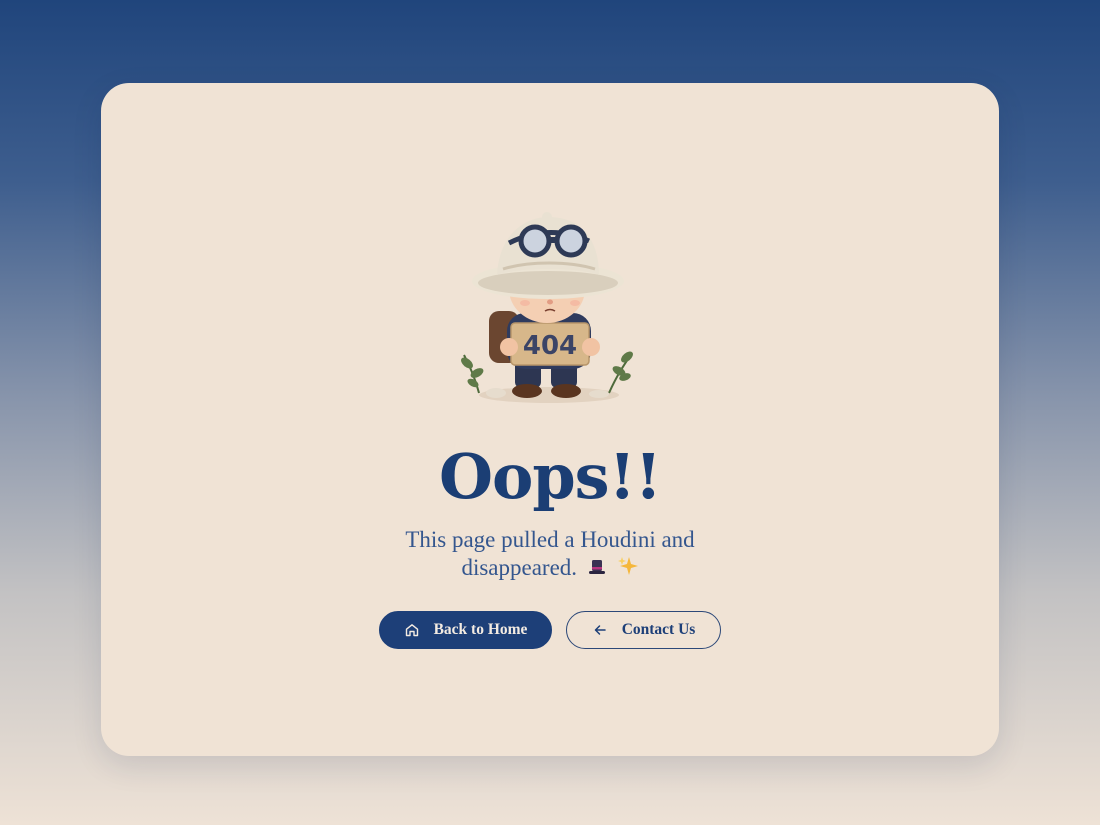 This screenshot has height=825, width=1100. Describe the element at coordinates (480, 629) in the screenshot. I see `back-to-home-label: Back to Home` at that location.